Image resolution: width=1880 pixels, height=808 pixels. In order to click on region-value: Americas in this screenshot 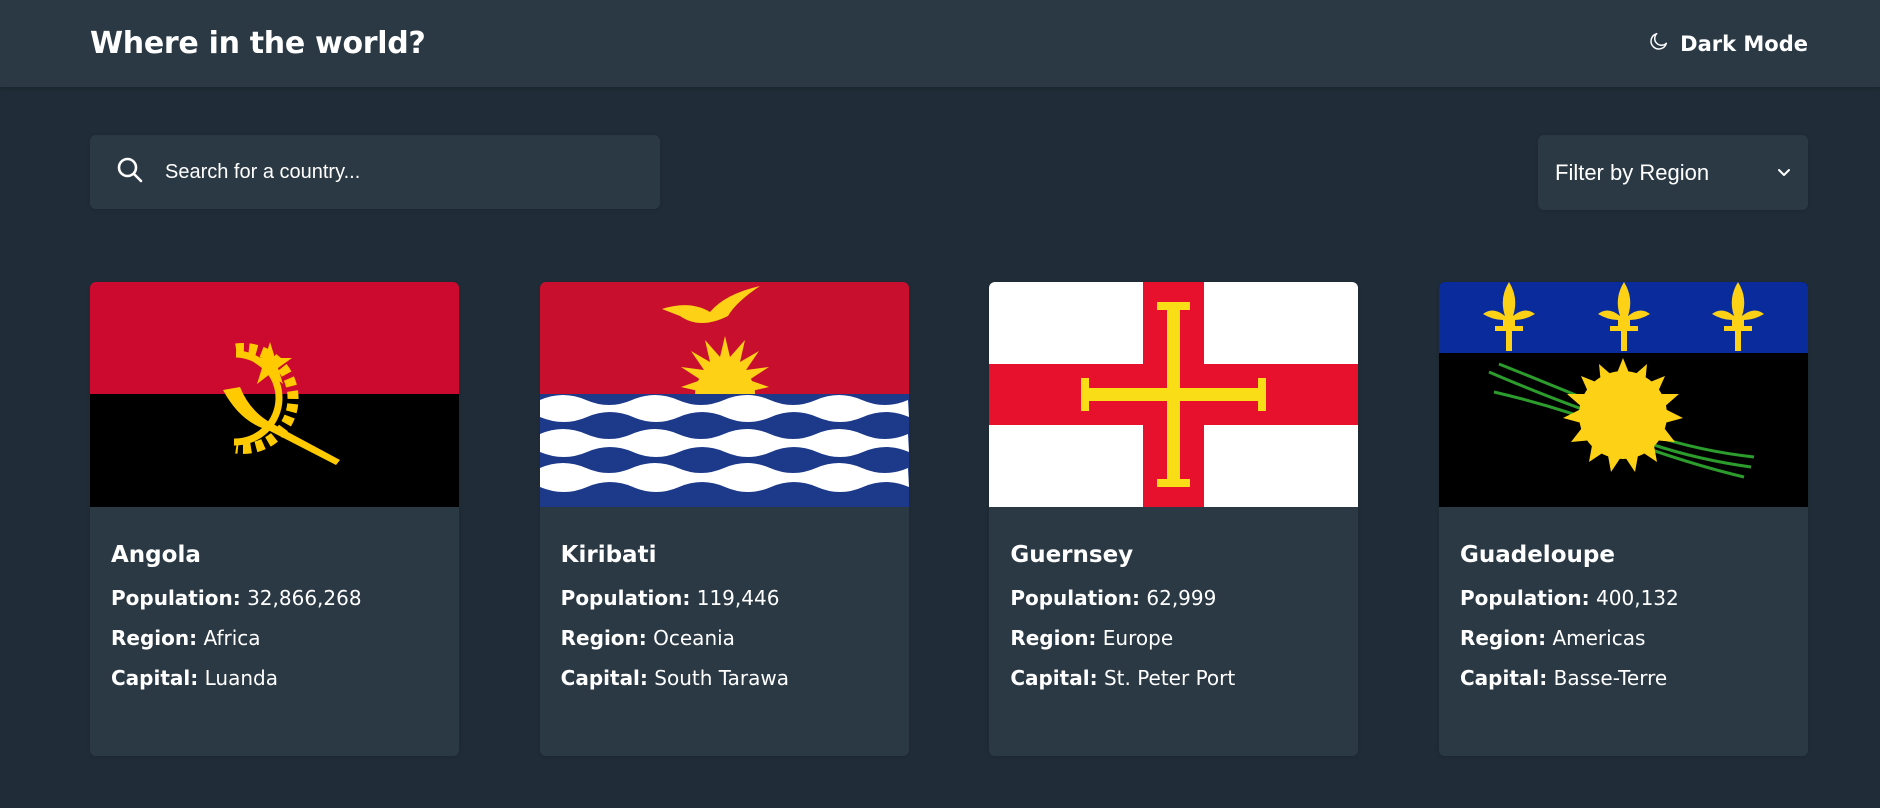, I will do `click(1599, 638)`.